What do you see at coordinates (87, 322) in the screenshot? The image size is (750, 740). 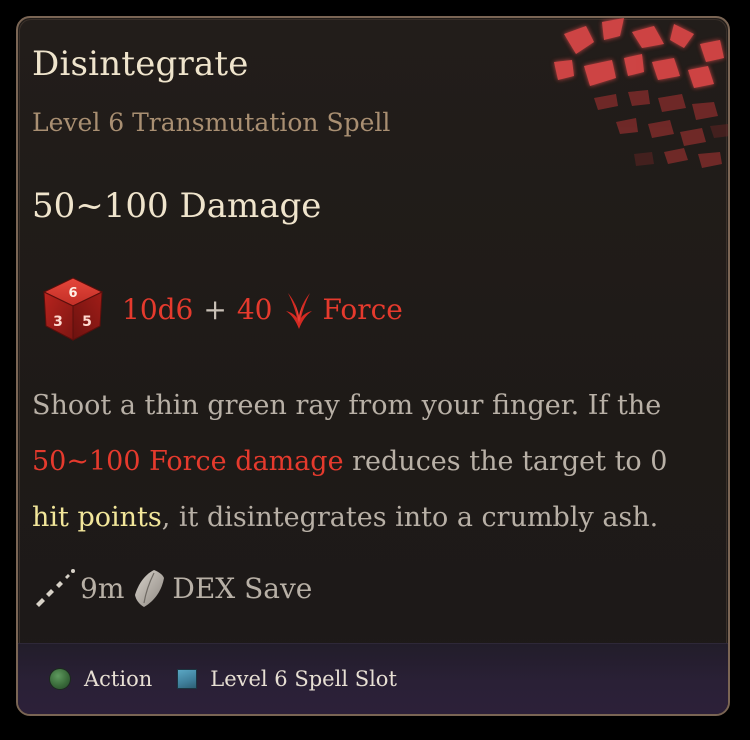 I see `svg-text: 5` at bounding box center [87, 322].